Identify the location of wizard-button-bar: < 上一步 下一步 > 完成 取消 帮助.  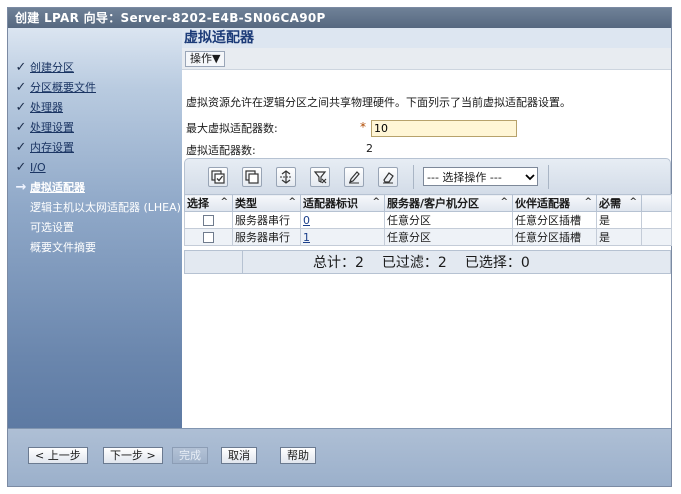
(339, 457).